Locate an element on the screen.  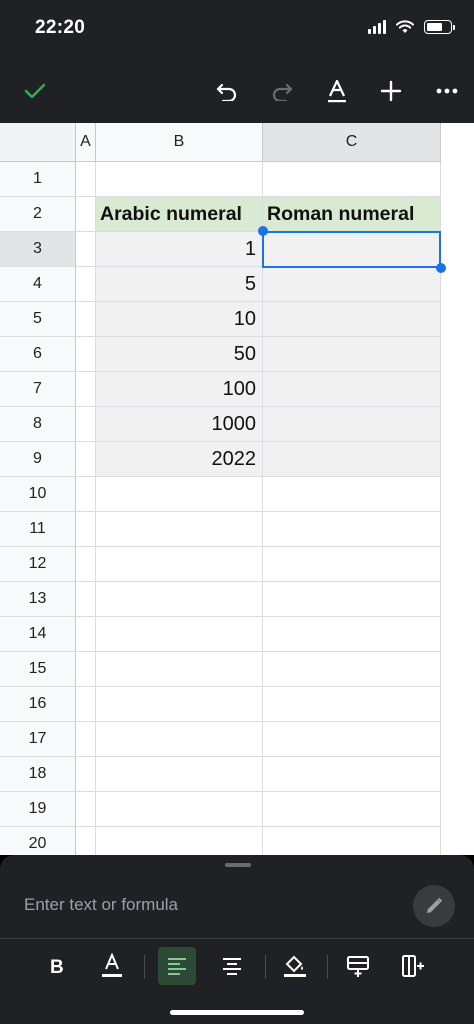
insert-row-icon is located at coordinates (358, 966).